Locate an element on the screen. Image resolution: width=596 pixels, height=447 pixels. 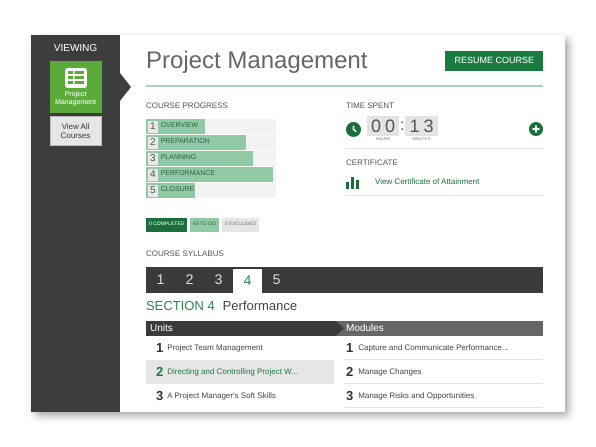
stage-number: 1 is located at coordinates (153, 126).